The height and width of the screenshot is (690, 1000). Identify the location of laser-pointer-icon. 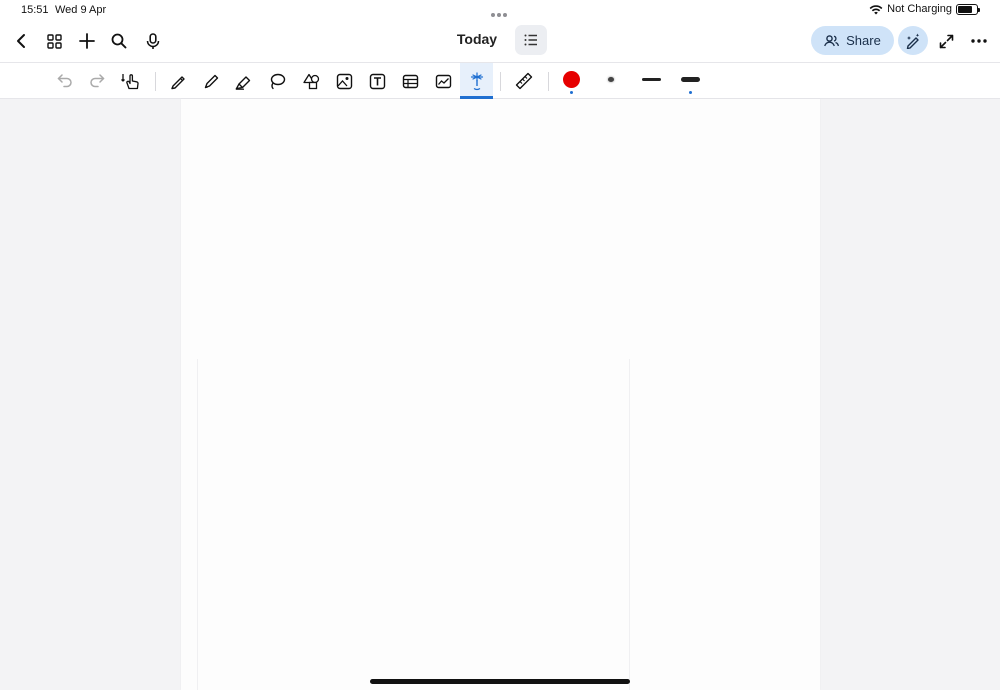
(476, 81).